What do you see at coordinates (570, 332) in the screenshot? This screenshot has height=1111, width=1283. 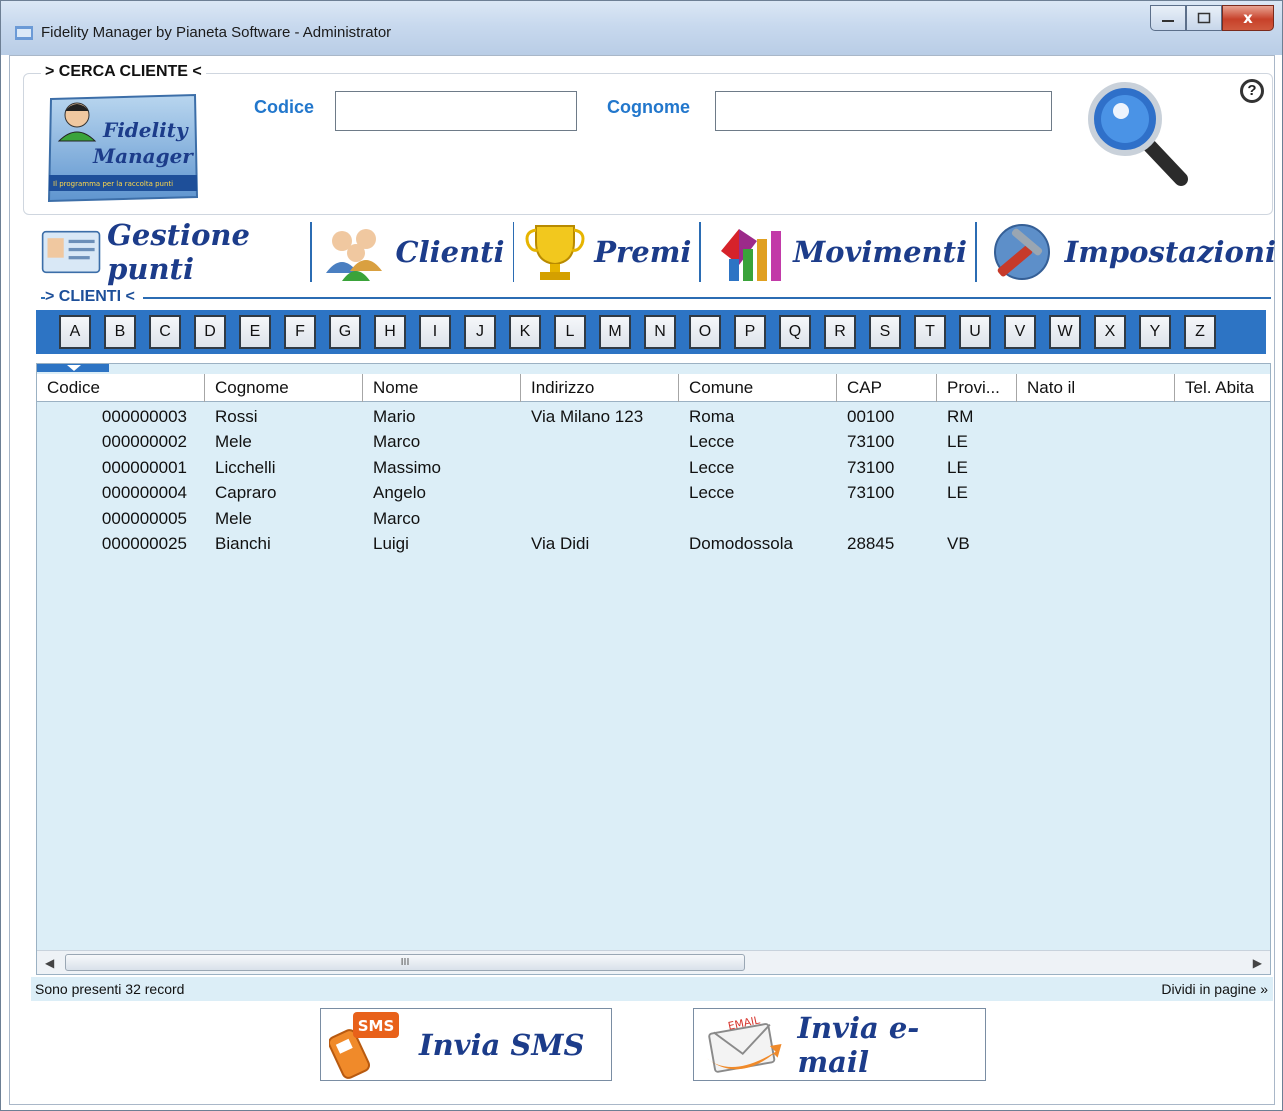 I see `letter-filter-l: L` at bounding box center [570, 332].